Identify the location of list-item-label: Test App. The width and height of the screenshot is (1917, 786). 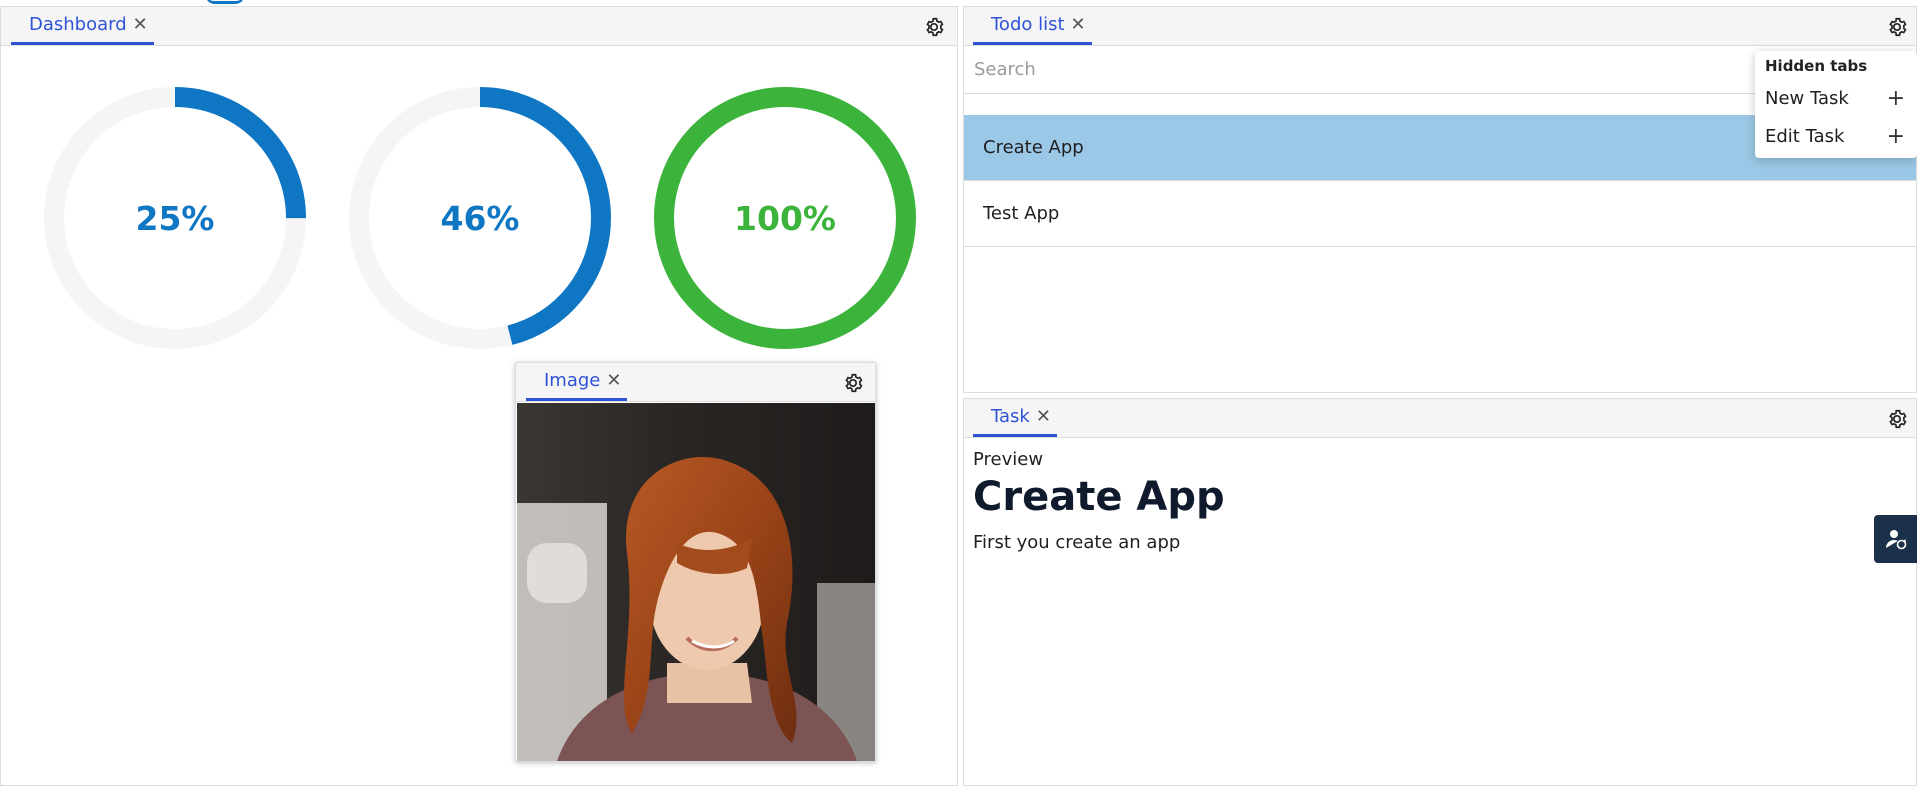
(1021, 213).